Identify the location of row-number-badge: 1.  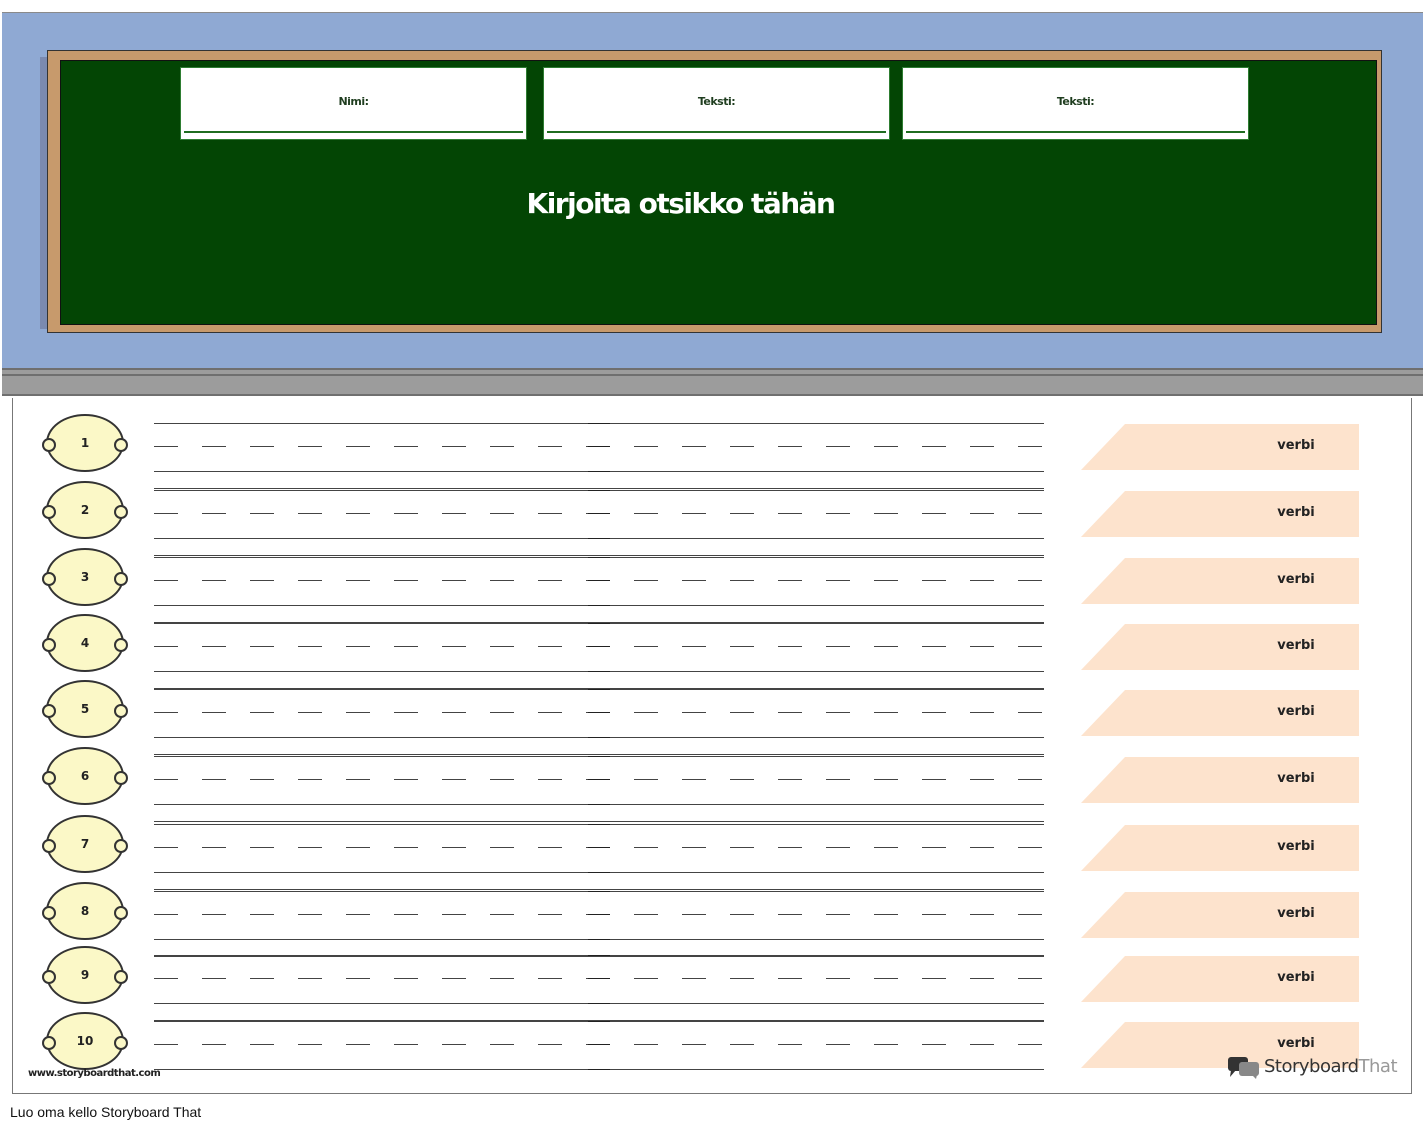
(85, 443).